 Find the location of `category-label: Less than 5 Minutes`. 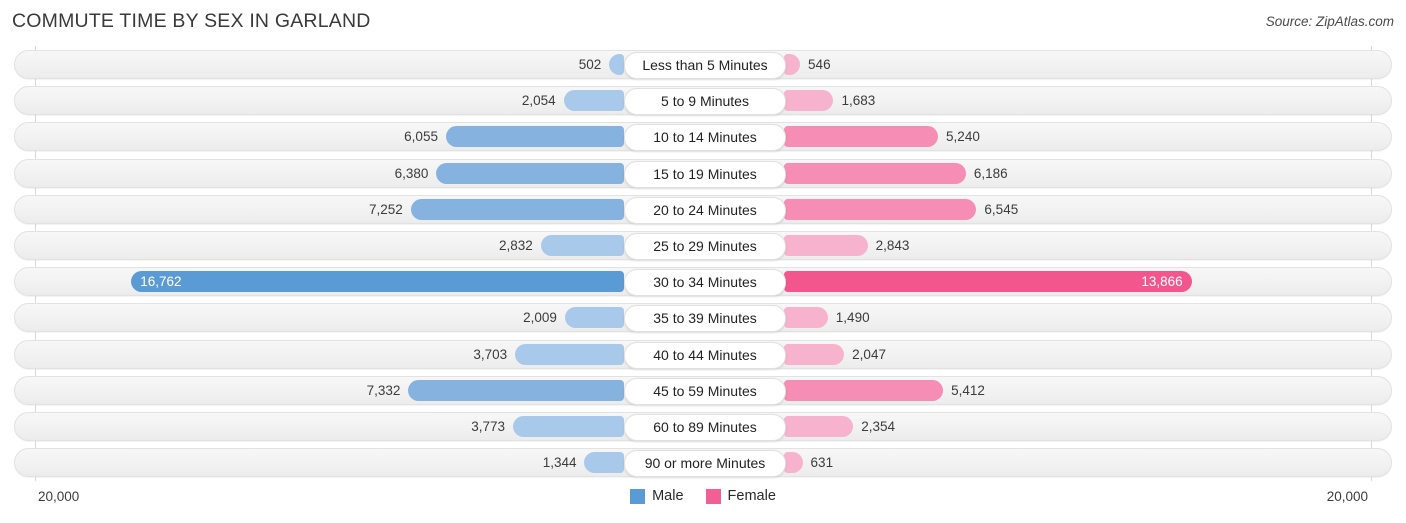

category-label: Less than 5 Minutes is located at coordinates (705, 65).